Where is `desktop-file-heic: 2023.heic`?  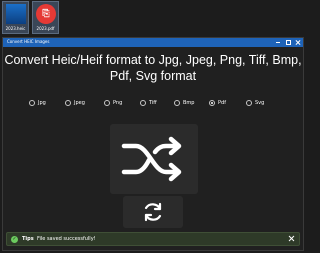 desktop-file-heic: 2023.heic is located at coordinates (15, 17).